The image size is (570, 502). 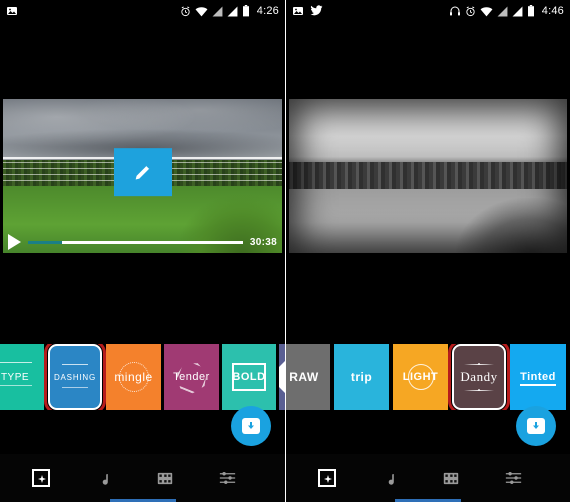 I want to click on filter-label: DASHING, so click(x=75, y=377).